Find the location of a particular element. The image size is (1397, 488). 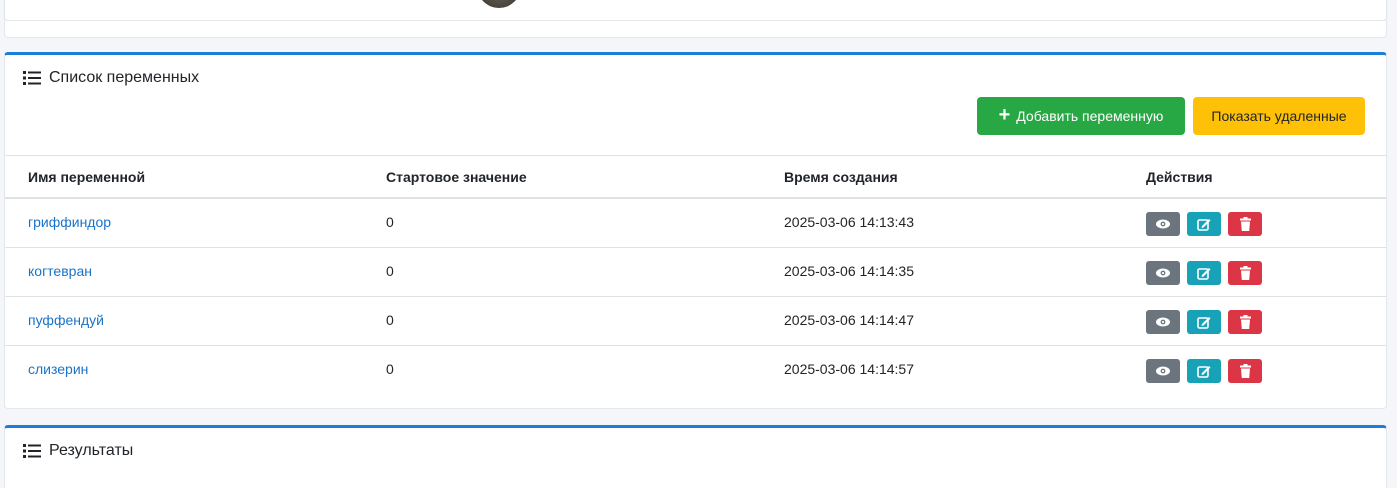

previous-card is located at coordinates (695, 10).